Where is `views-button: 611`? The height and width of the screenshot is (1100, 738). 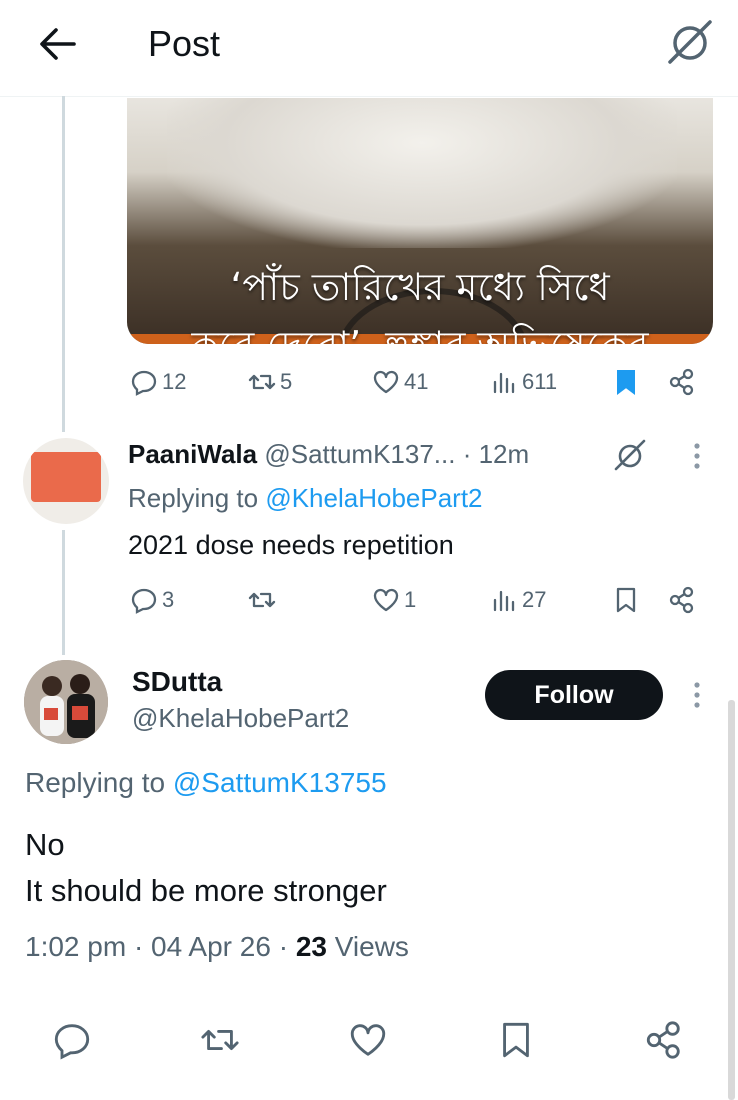
views-button: 611 is located at coordinates (523, 382).